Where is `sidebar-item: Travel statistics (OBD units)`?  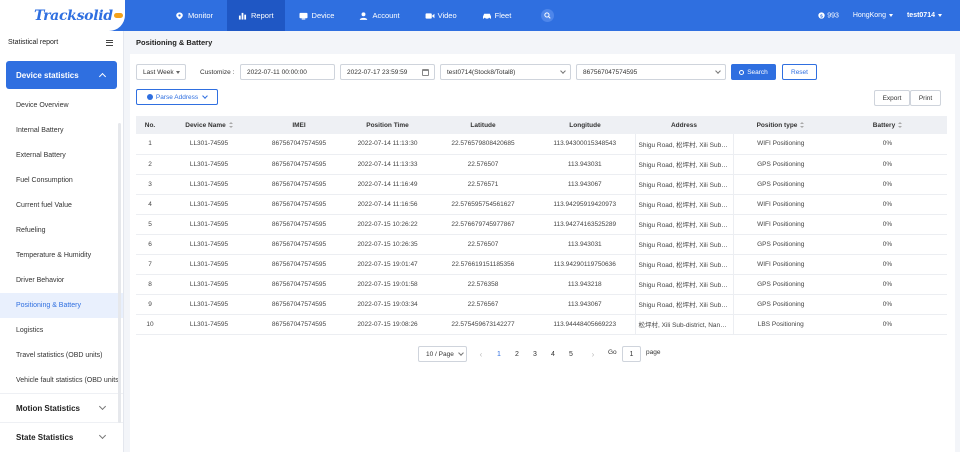
sidebar-item: Travel statistics (OBD units) is located at coordinates (61, 355).